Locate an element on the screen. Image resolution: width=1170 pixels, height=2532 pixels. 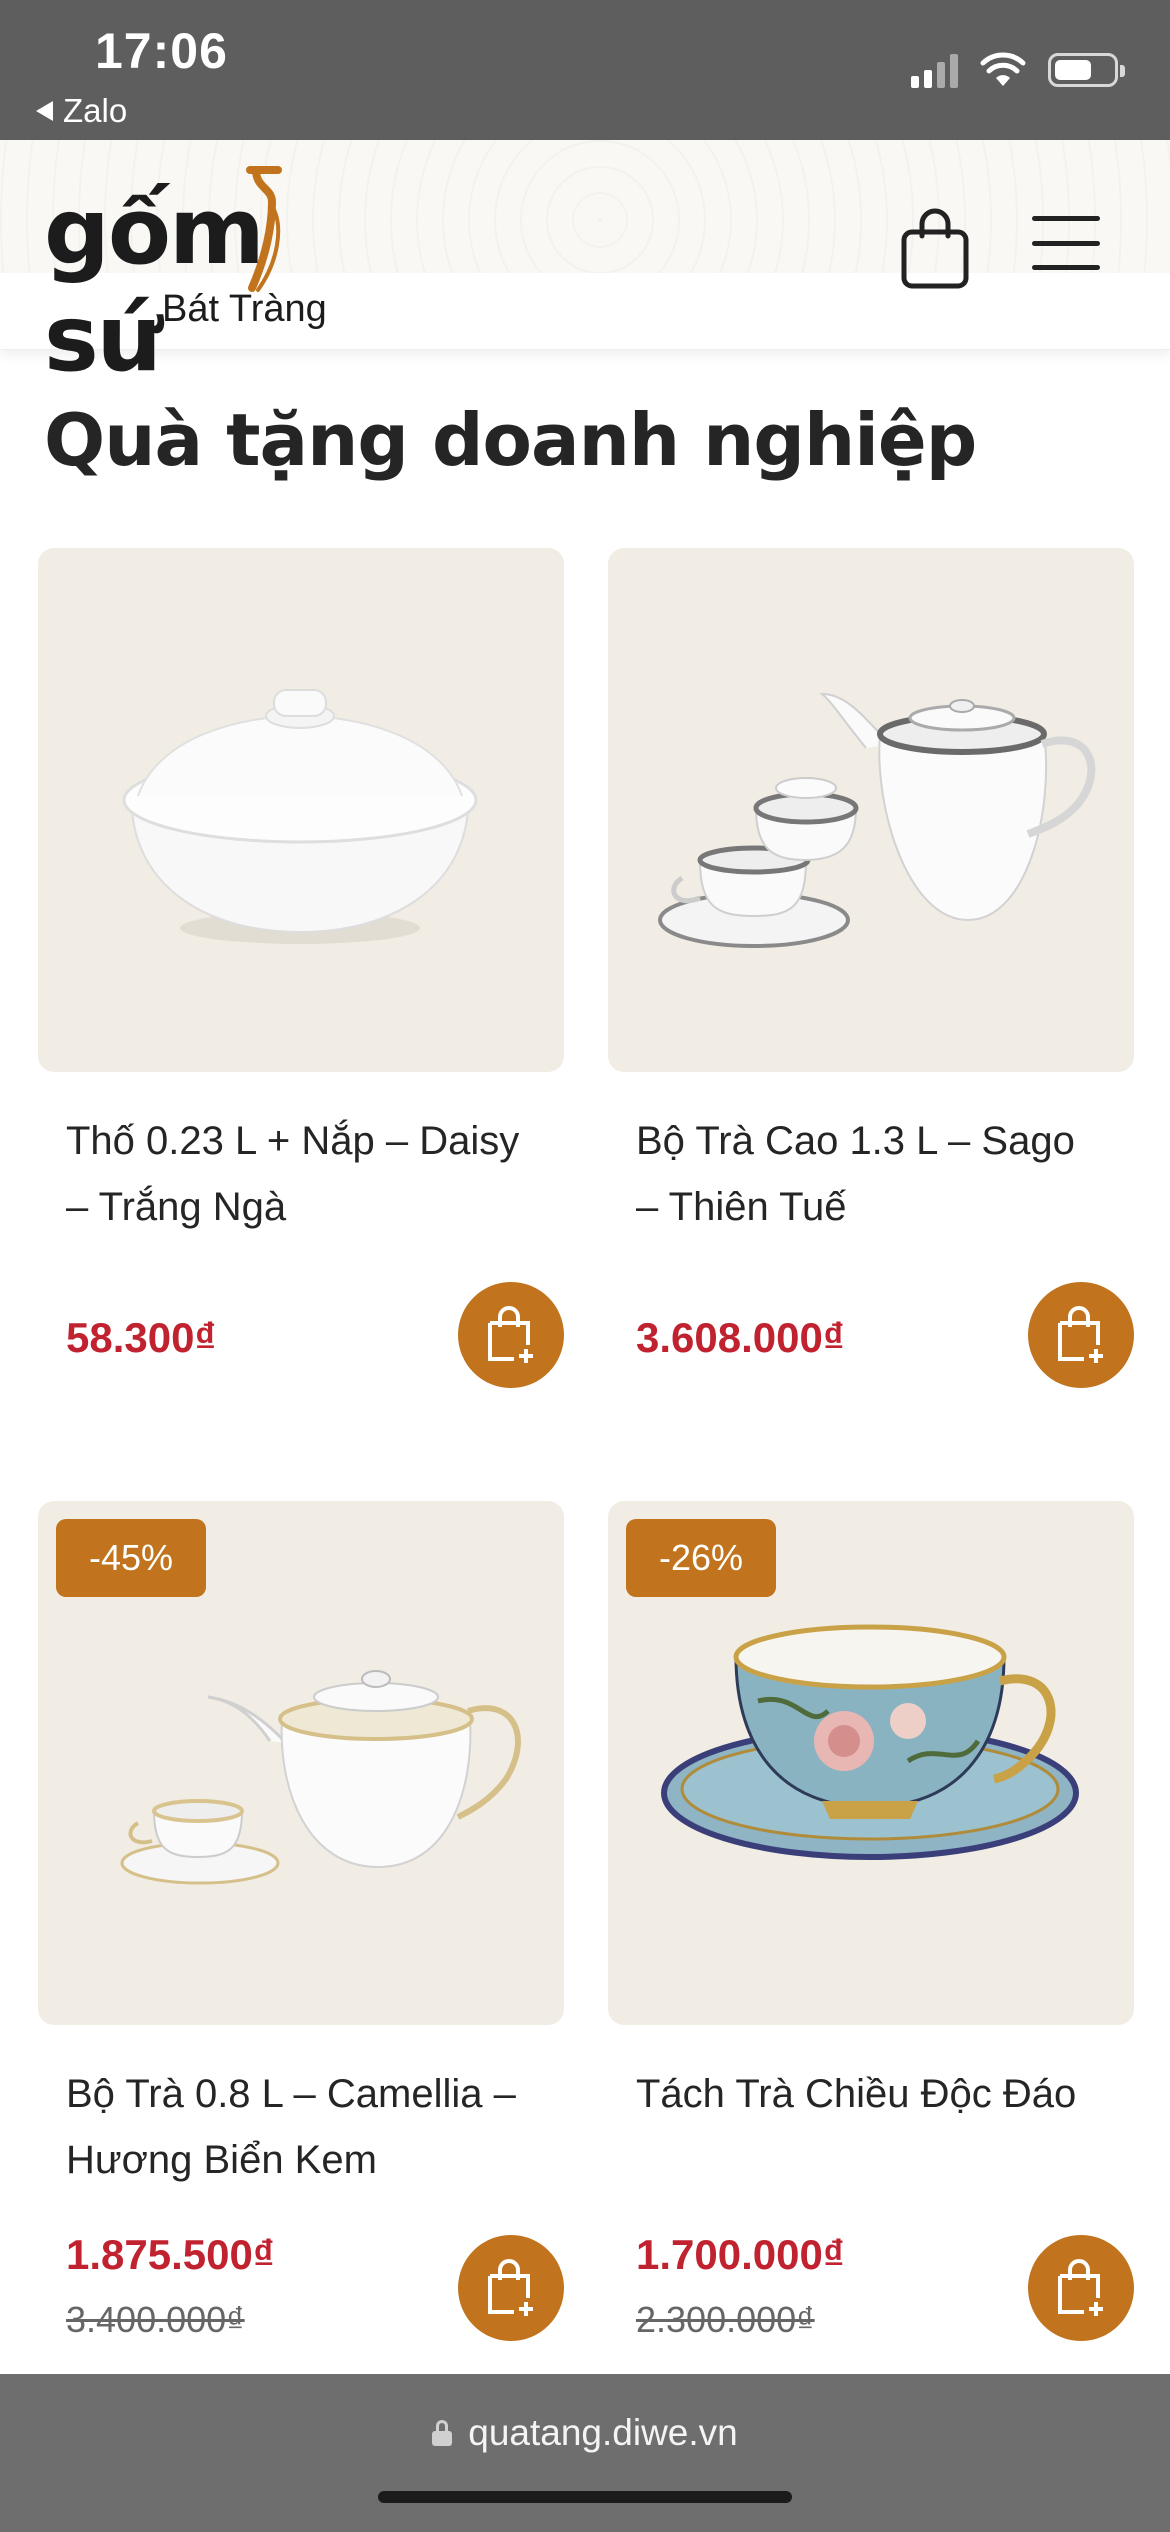
product-name: Bộ Trà 0.8 L – Camellia – Hương Biển Kem is located at coordinates (301, 2127).